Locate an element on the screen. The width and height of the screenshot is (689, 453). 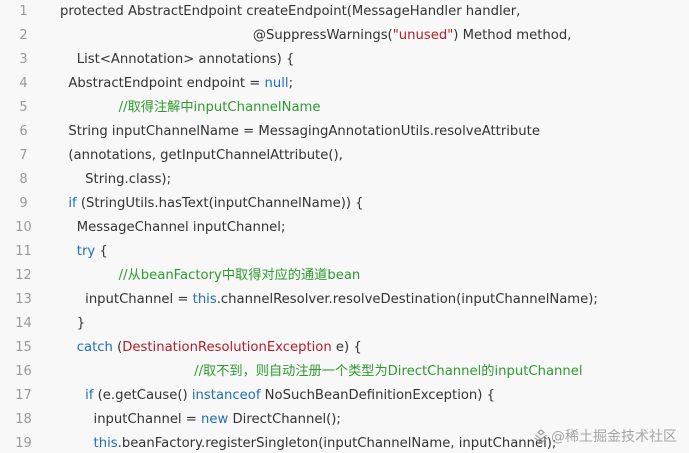
line-number: 1 is located at coordinates (23, 11).